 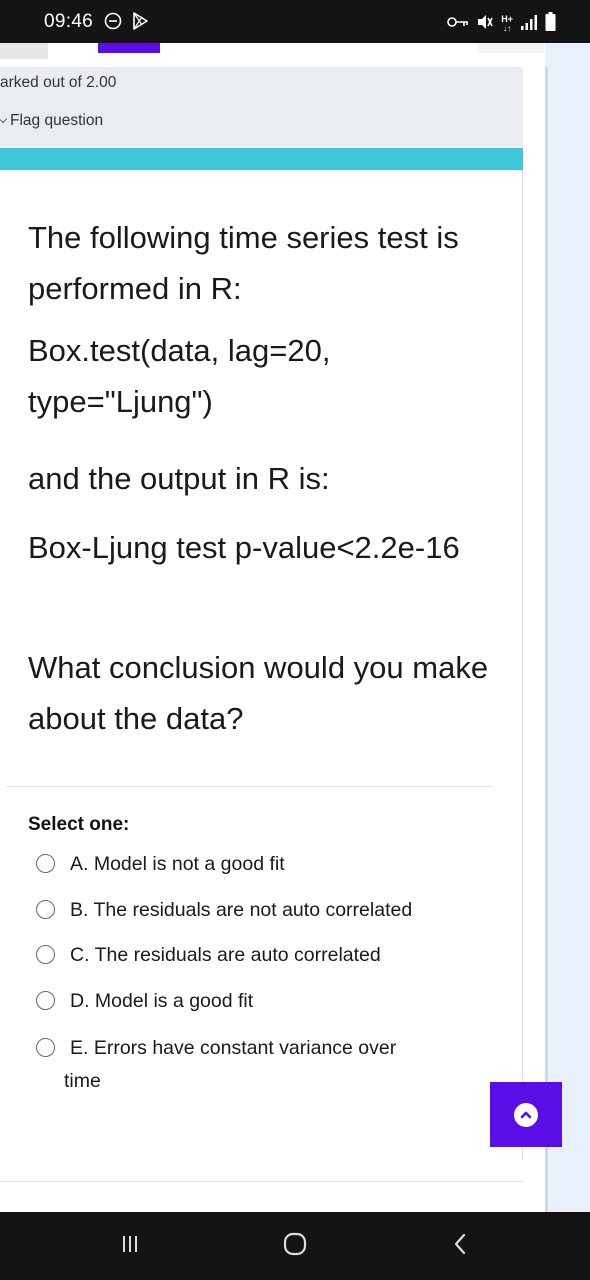 I want to click on recent-apps-icon, so click(x=130, y=1246).